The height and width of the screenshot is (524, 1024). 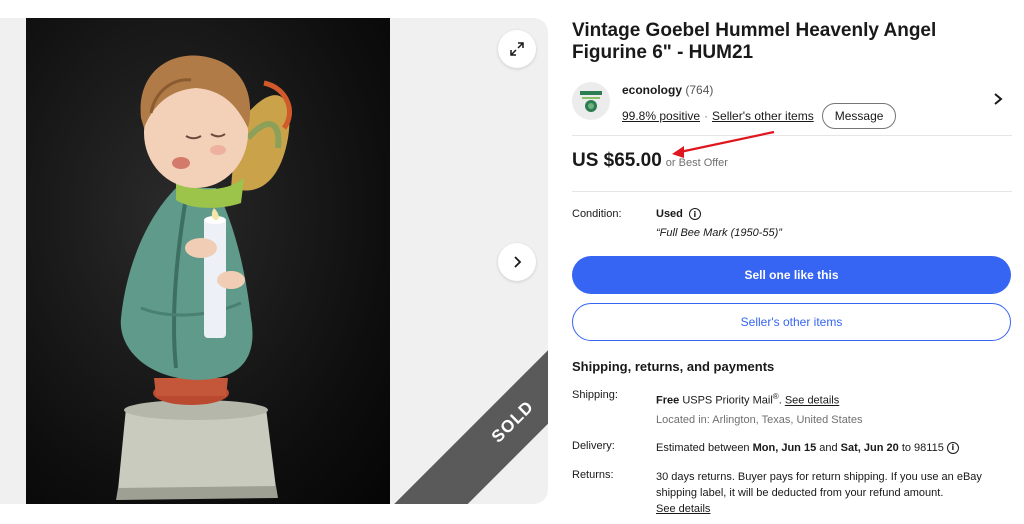 I want to click on seller-logo-icon, so click(x=591, y=101).